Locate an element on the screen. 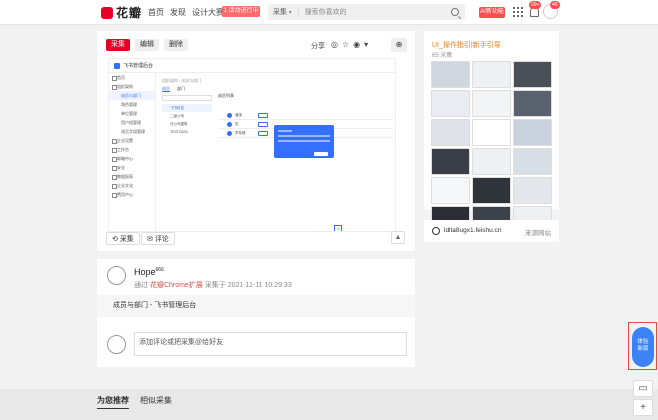 Image resolution: width=658 pixels, height=420 pixels. apps-grid-icon is located at coordinates (518, 12).